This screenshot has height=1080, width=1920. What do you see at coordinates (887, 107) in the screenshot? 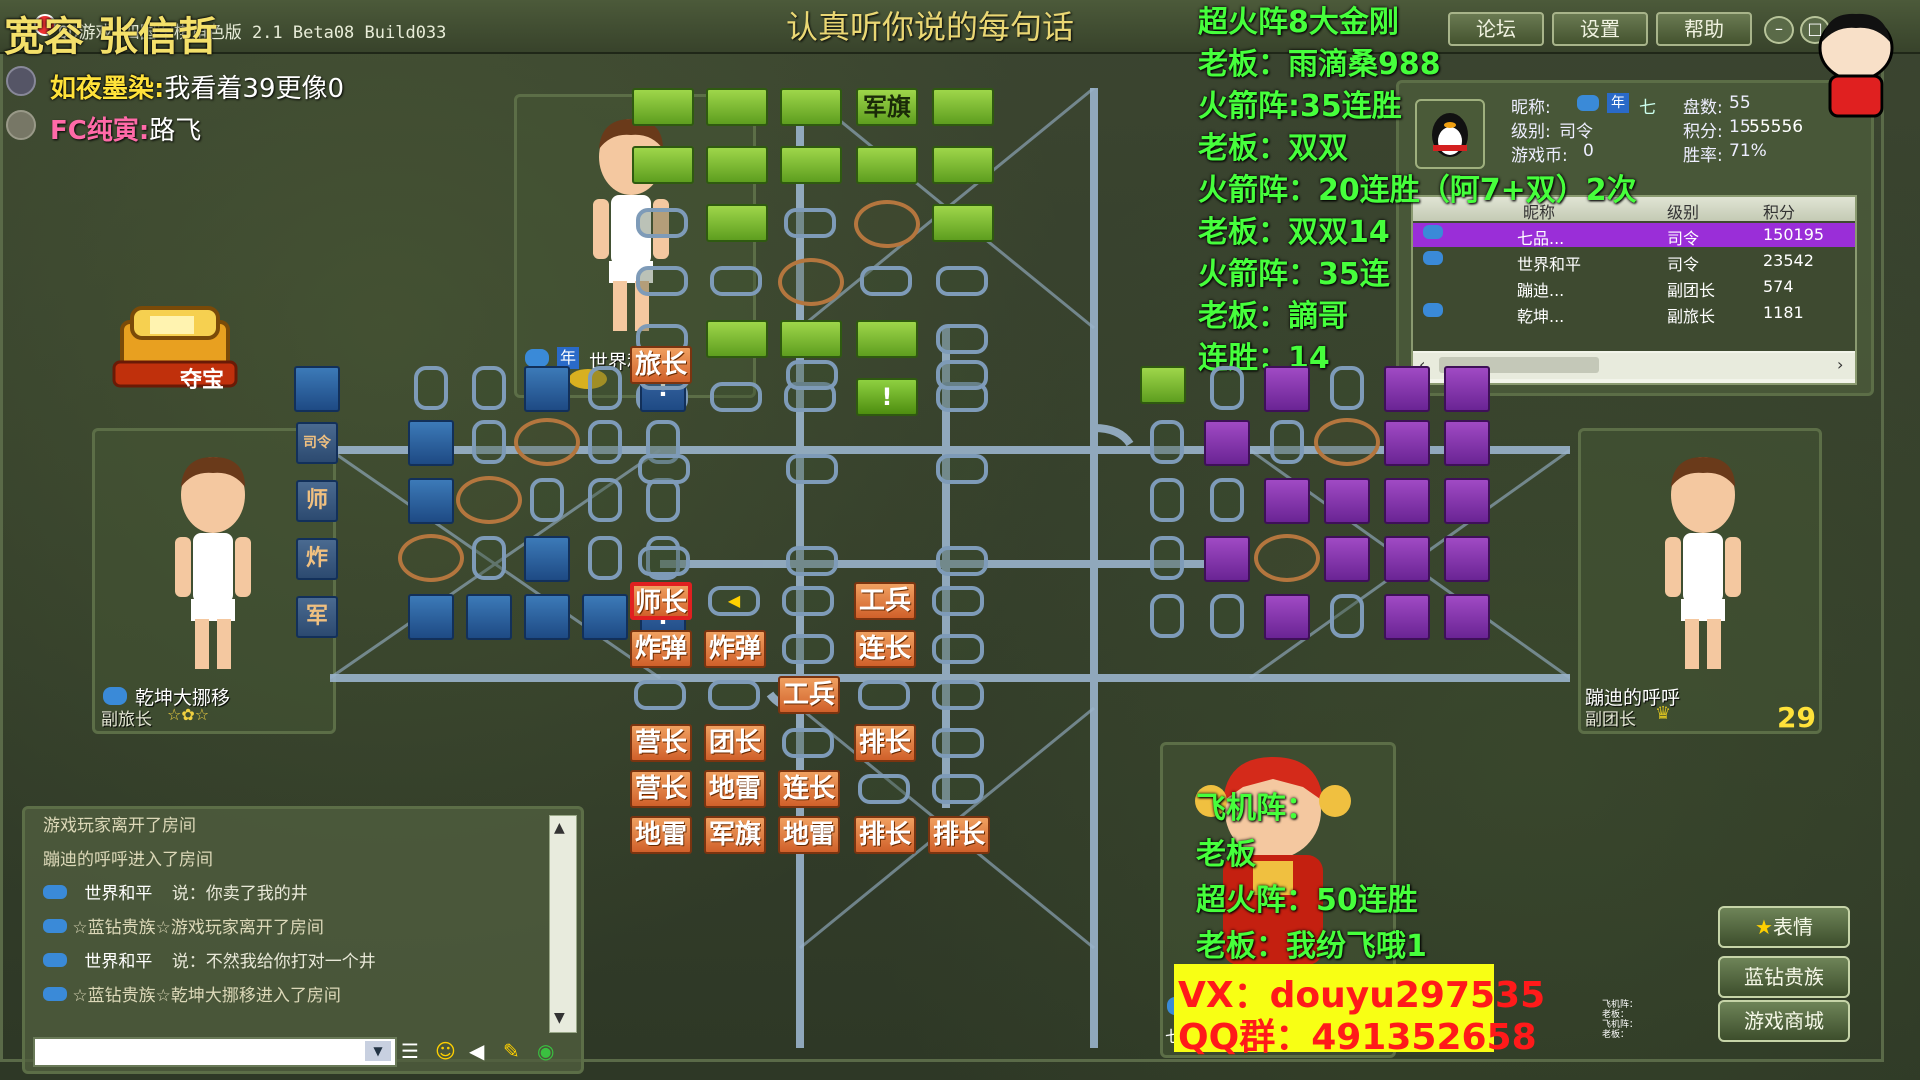
I see `green-flag-piece: 军旗` at bounding box center [887, 107].